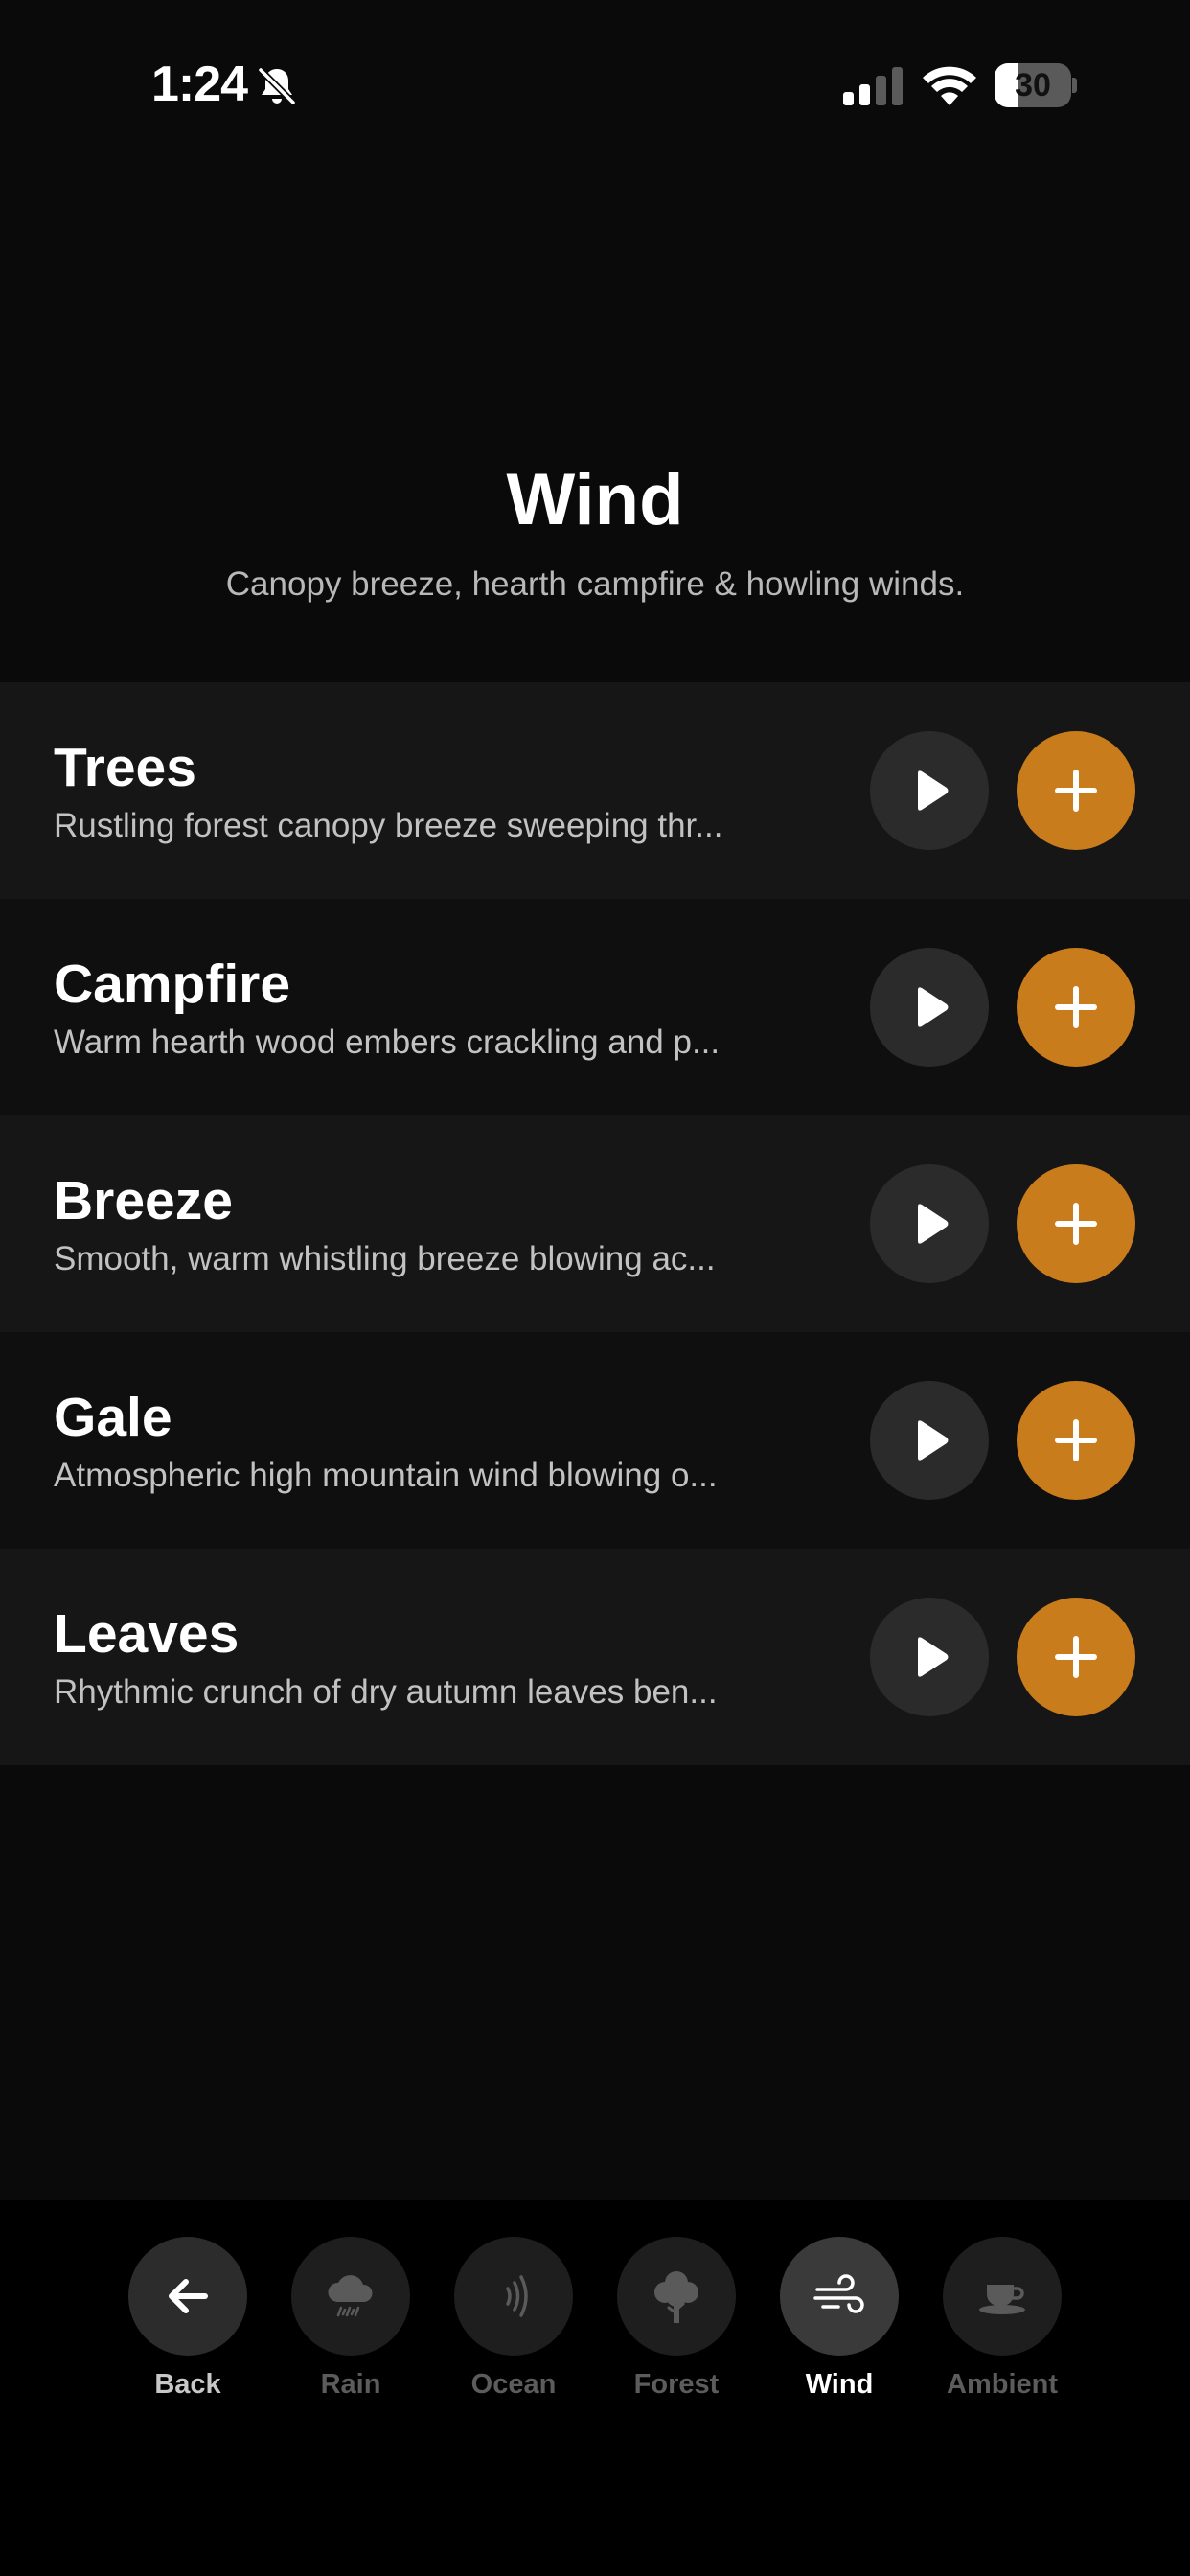 This screenshot has height=2576, width=1190. I want to click on tab-label: Rain, so click(350, 2384).